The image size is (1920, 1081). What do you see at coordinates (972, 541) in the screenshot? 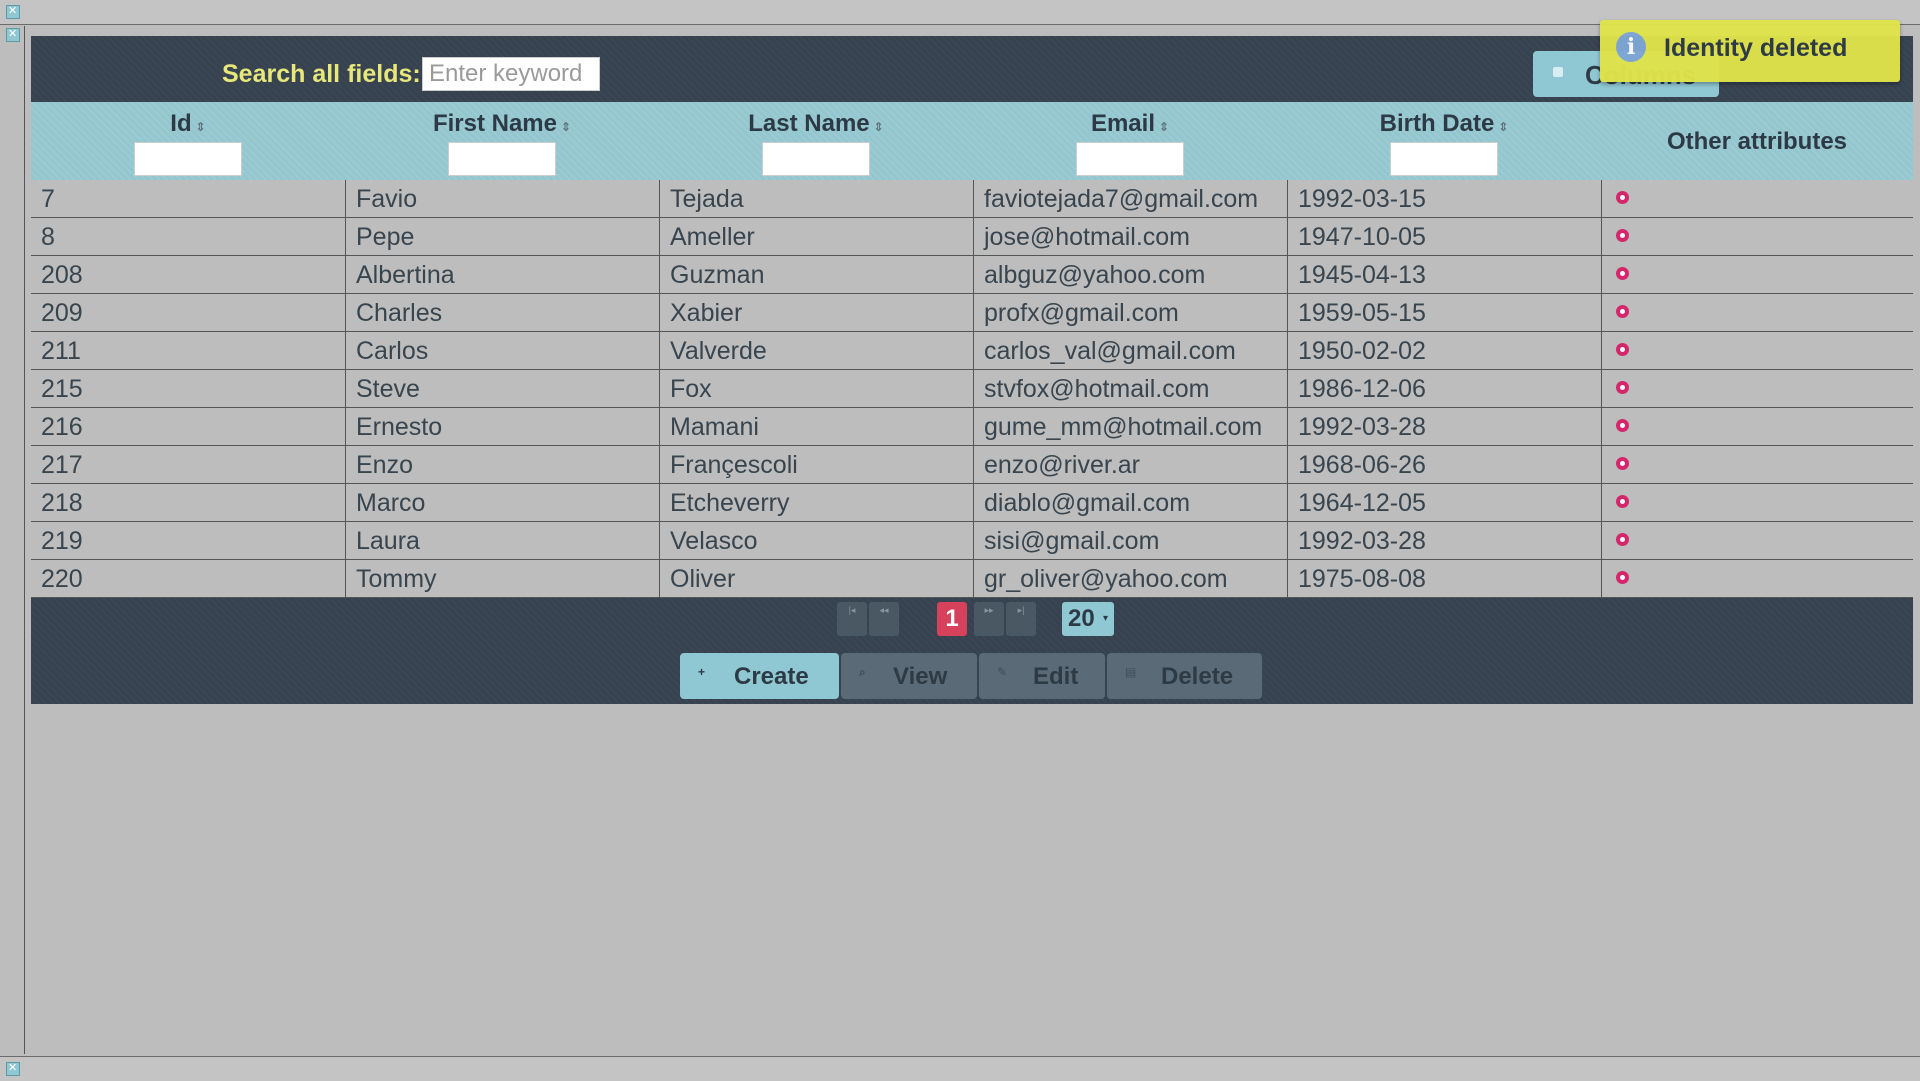
I see `table-row: 219 Laura Velasco sisi@gmail.com 1992-03-28` at bounding box center [972, 541].